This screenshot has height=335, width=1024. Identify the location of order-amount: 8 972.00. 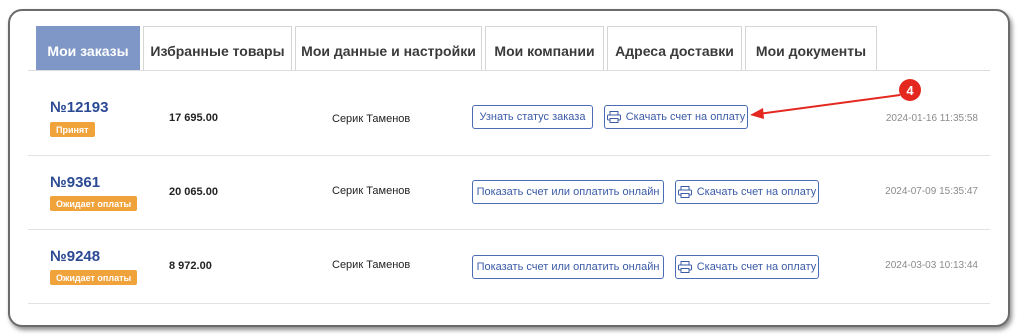
(190, 266).